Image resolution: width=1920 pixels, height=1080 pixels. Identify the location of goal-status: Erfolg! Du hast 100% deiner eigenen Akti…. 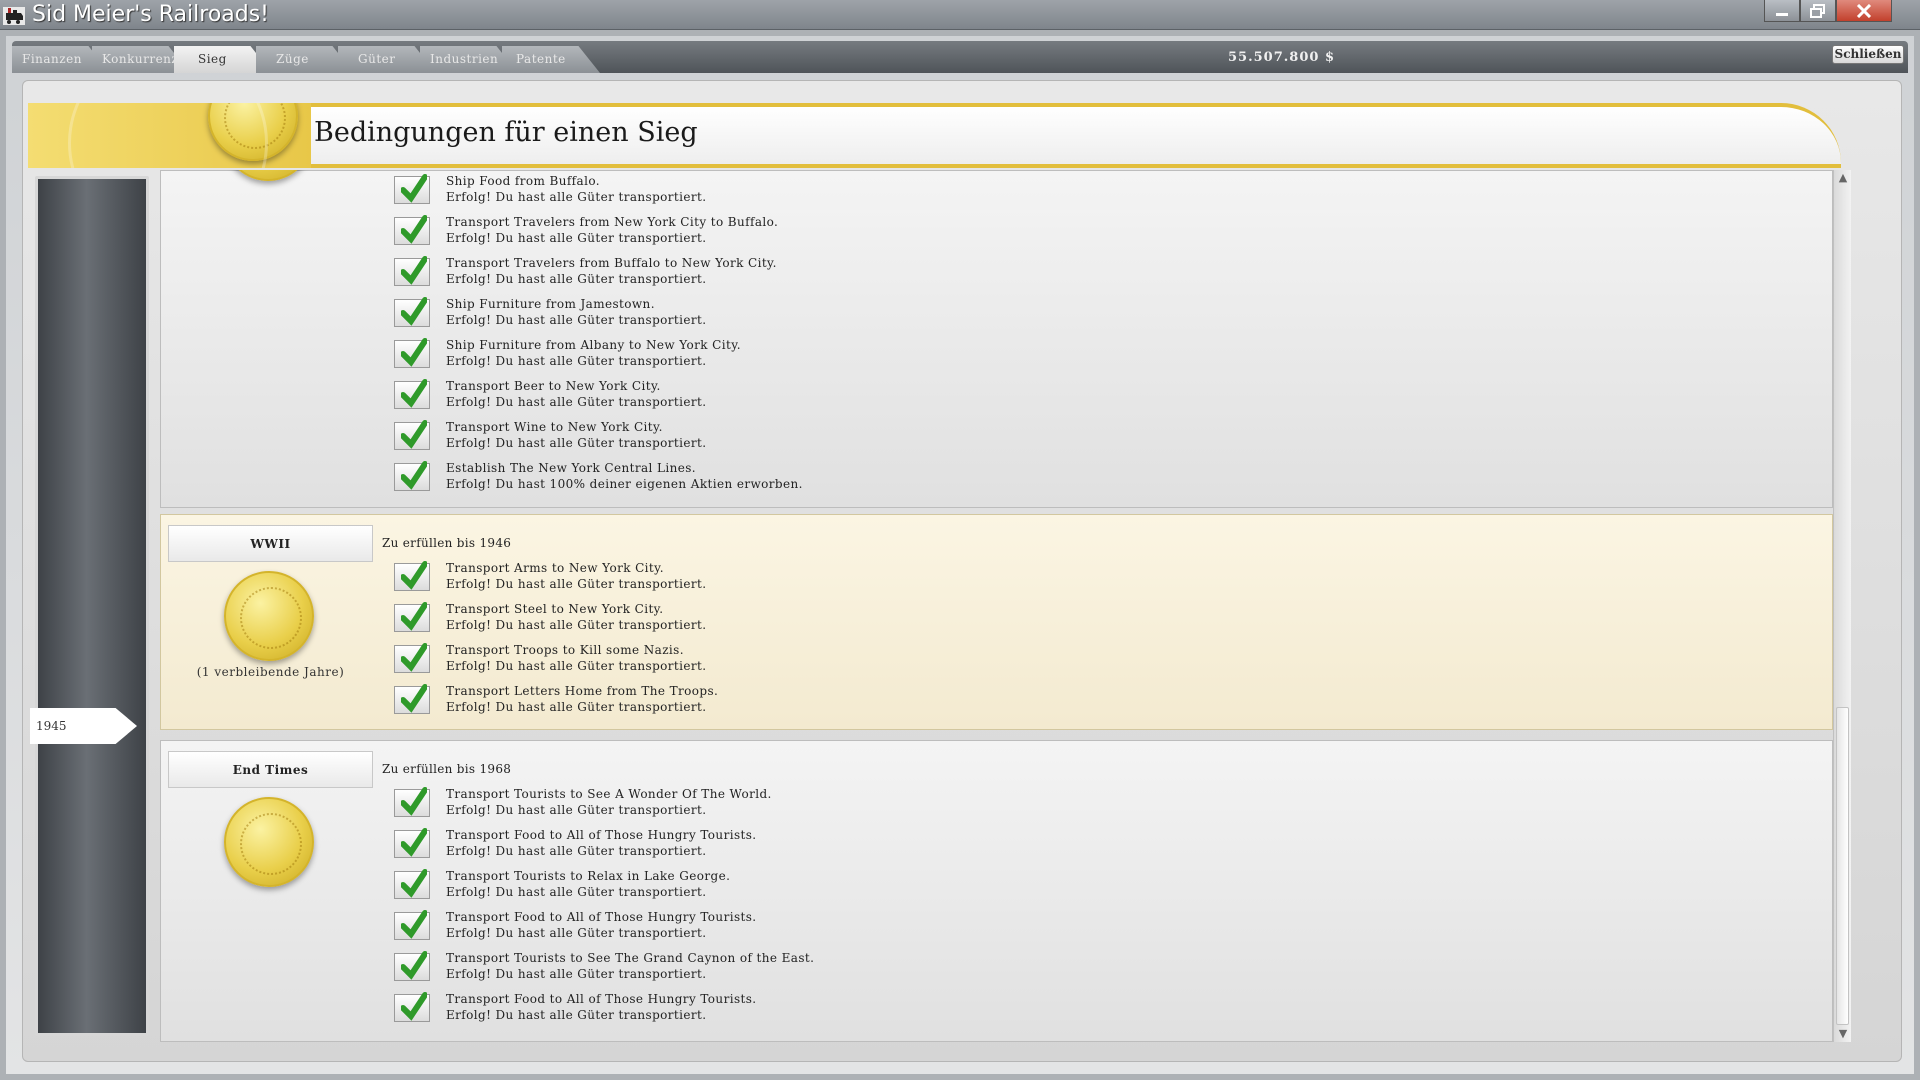
(624, 484).